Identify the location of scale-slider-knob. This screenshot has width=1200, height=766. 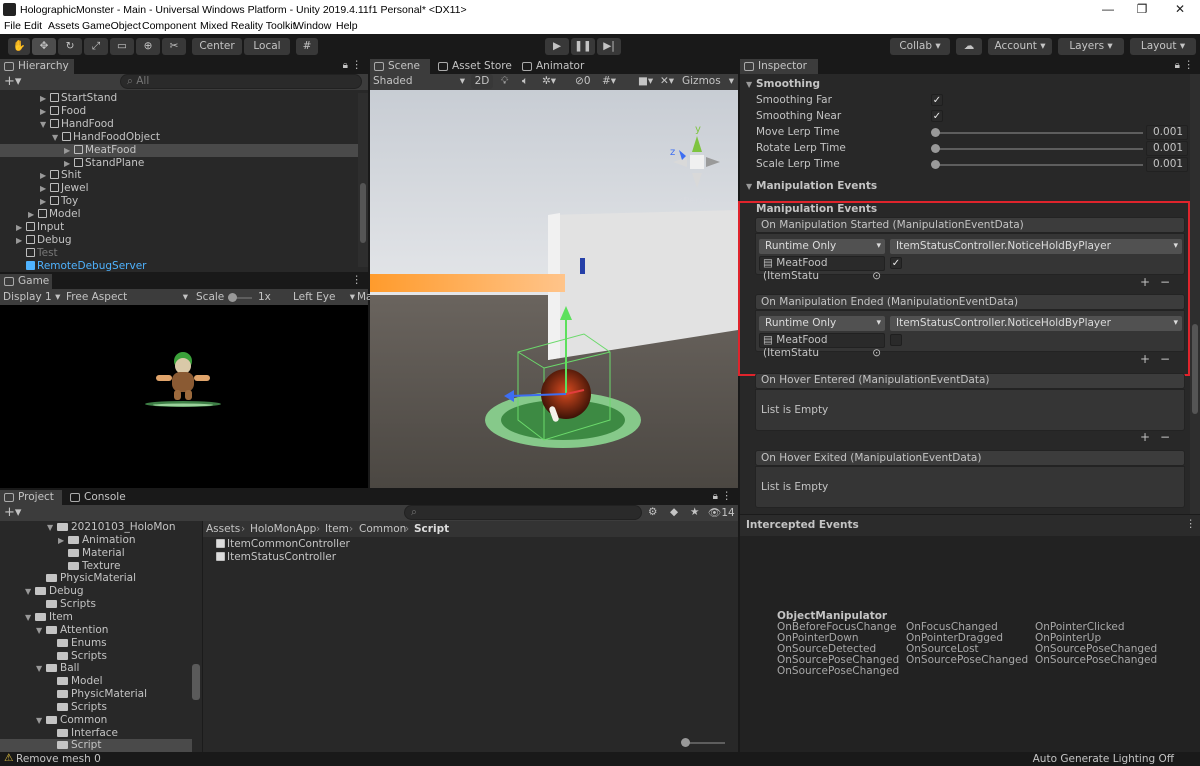
(232, 297).